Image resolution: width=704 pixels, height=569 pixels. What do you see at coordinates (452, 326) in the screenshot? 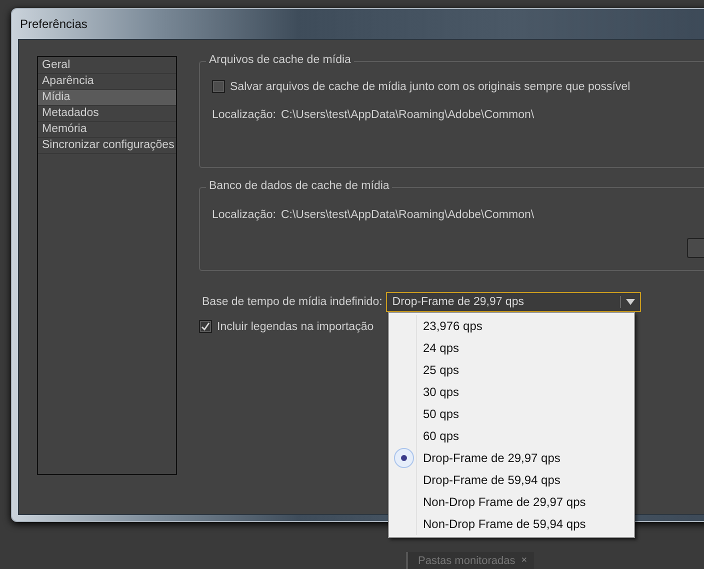
I see `menu-item: 23,976 qps` at bounding box center [452, 326].